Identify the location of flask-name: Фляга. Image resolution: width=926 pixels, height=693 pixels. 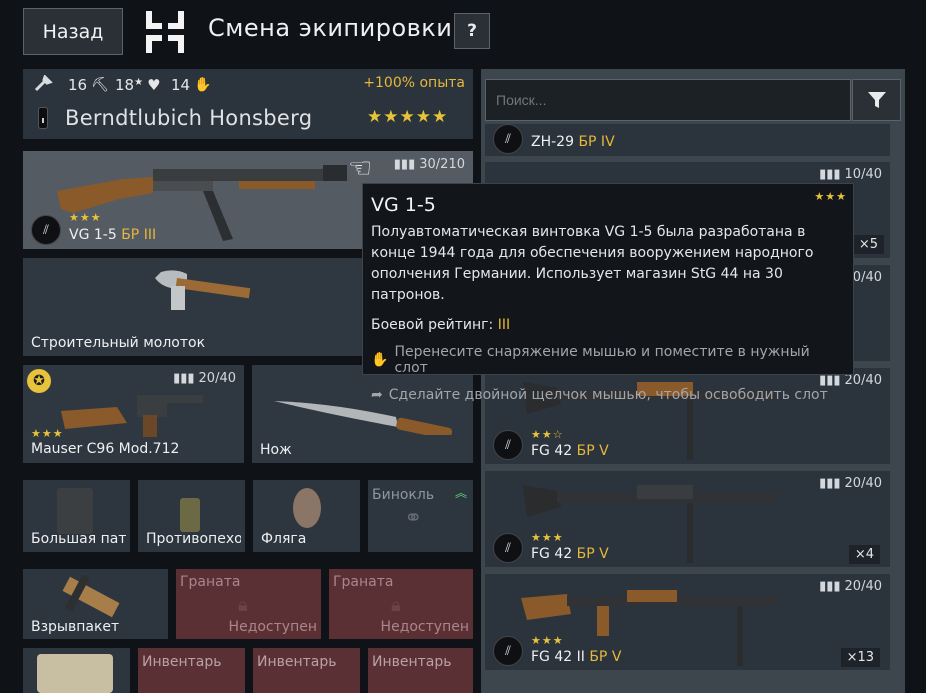
(284, 539).